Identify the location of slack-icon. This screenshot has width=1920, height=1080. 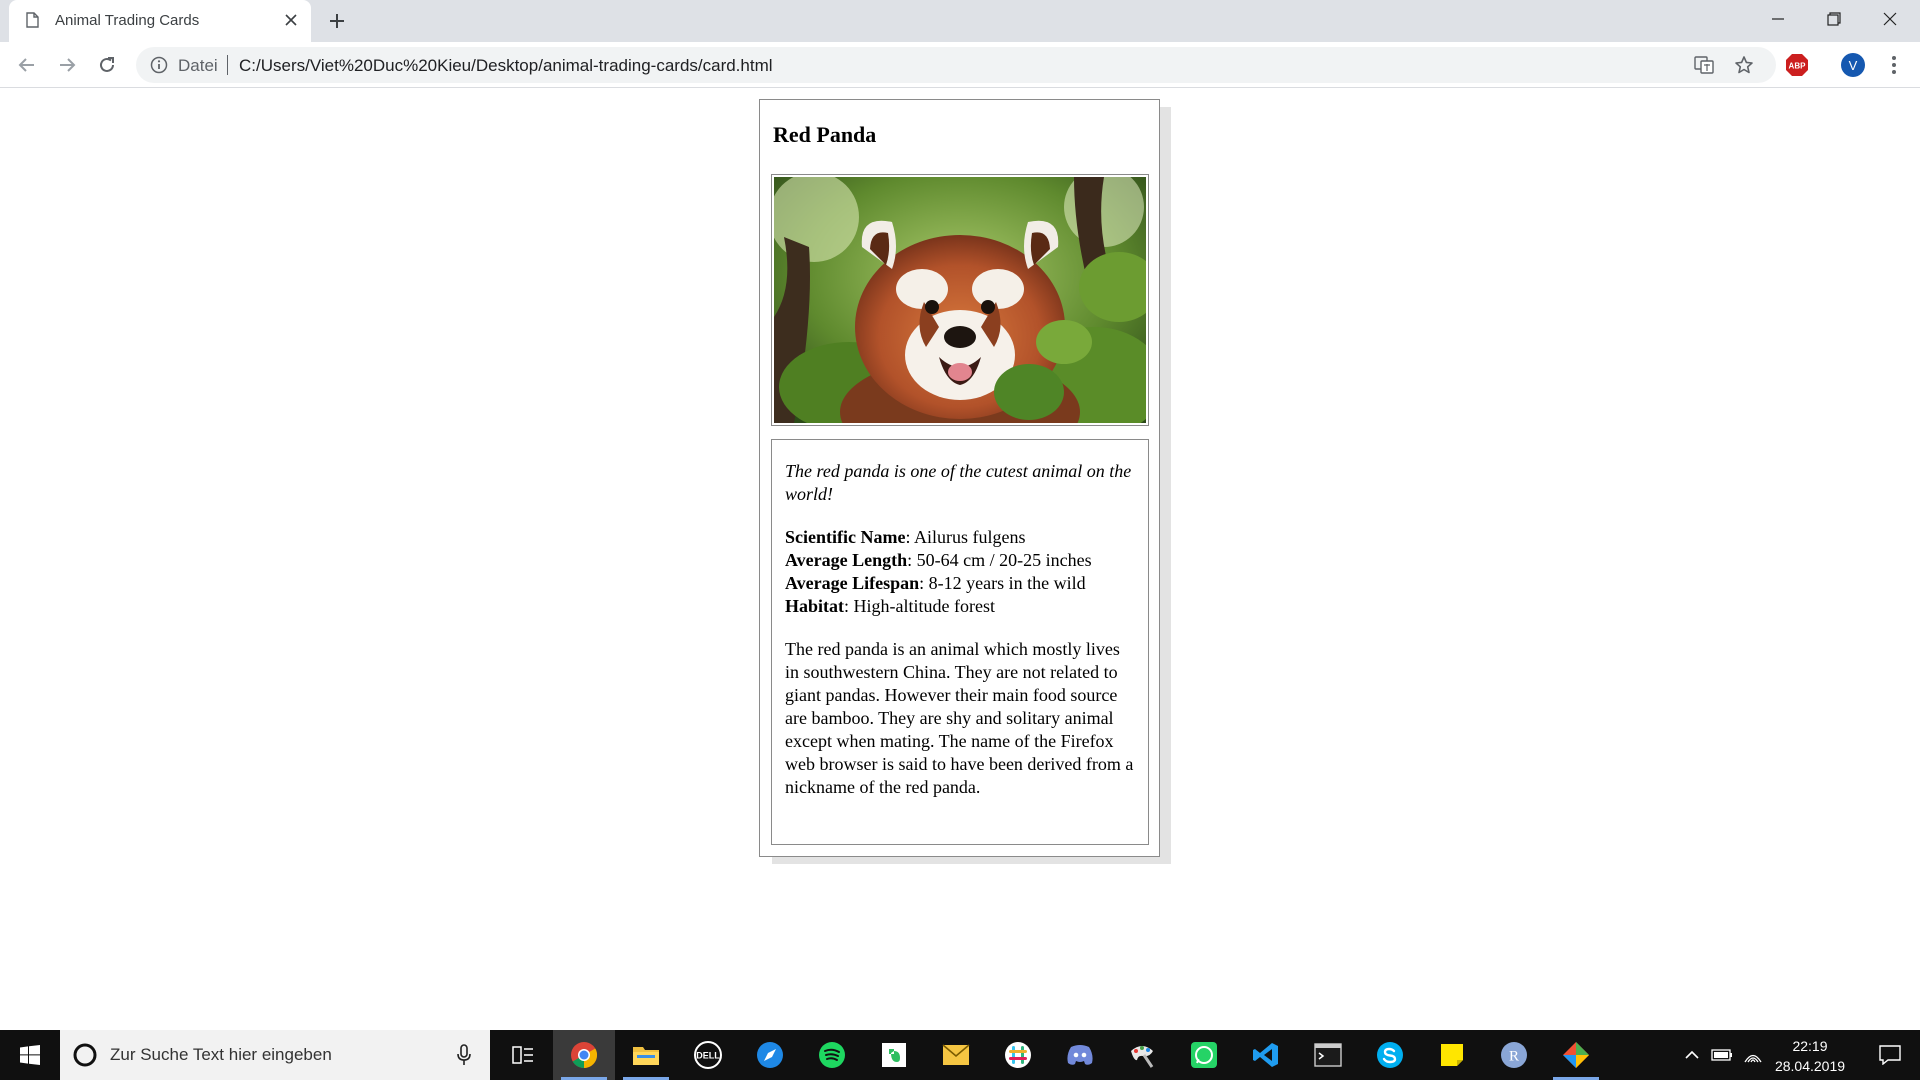
(1018, 1055).